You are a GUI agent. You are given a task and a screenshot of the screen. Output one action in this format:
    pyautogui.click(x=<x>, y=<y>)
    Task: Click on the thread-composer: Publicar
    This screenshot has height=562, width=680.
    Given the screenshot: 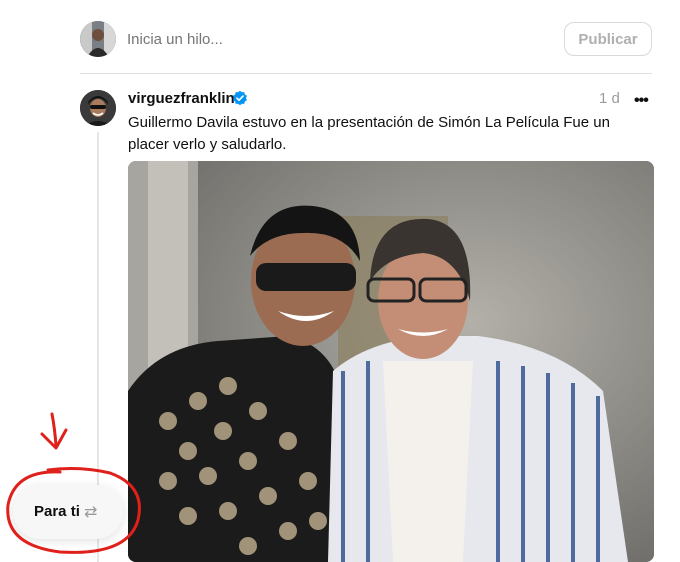 What is the action you would take?
    pyautogui.click(x=366, y=40)
    